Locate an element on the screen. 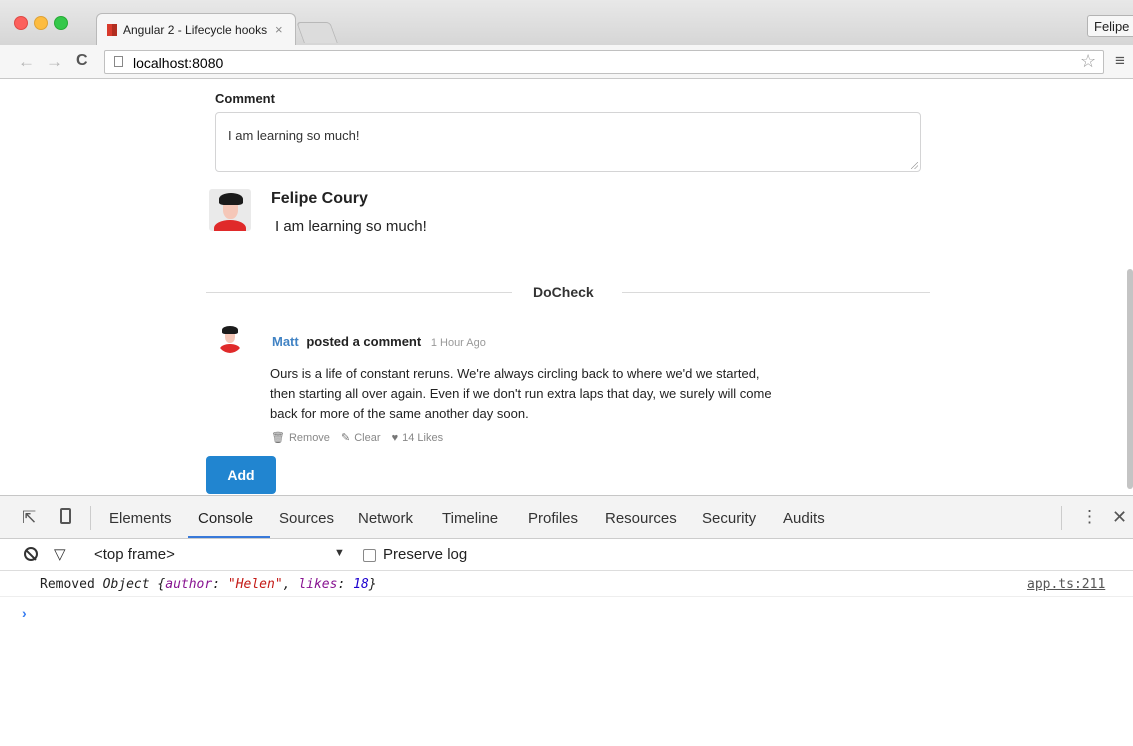  filter-icon: ▽ is located at coordinates (60, 554).